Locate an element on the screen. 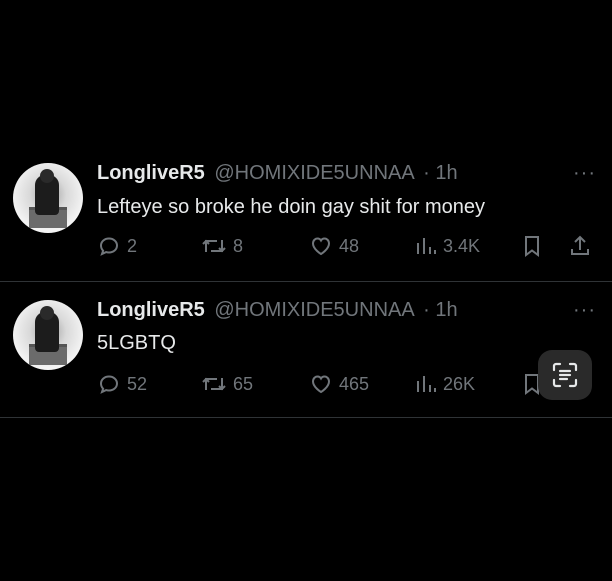 This screenshot has width=612, height=581. views-count: 3.4K is located at coordinates (462, 245).